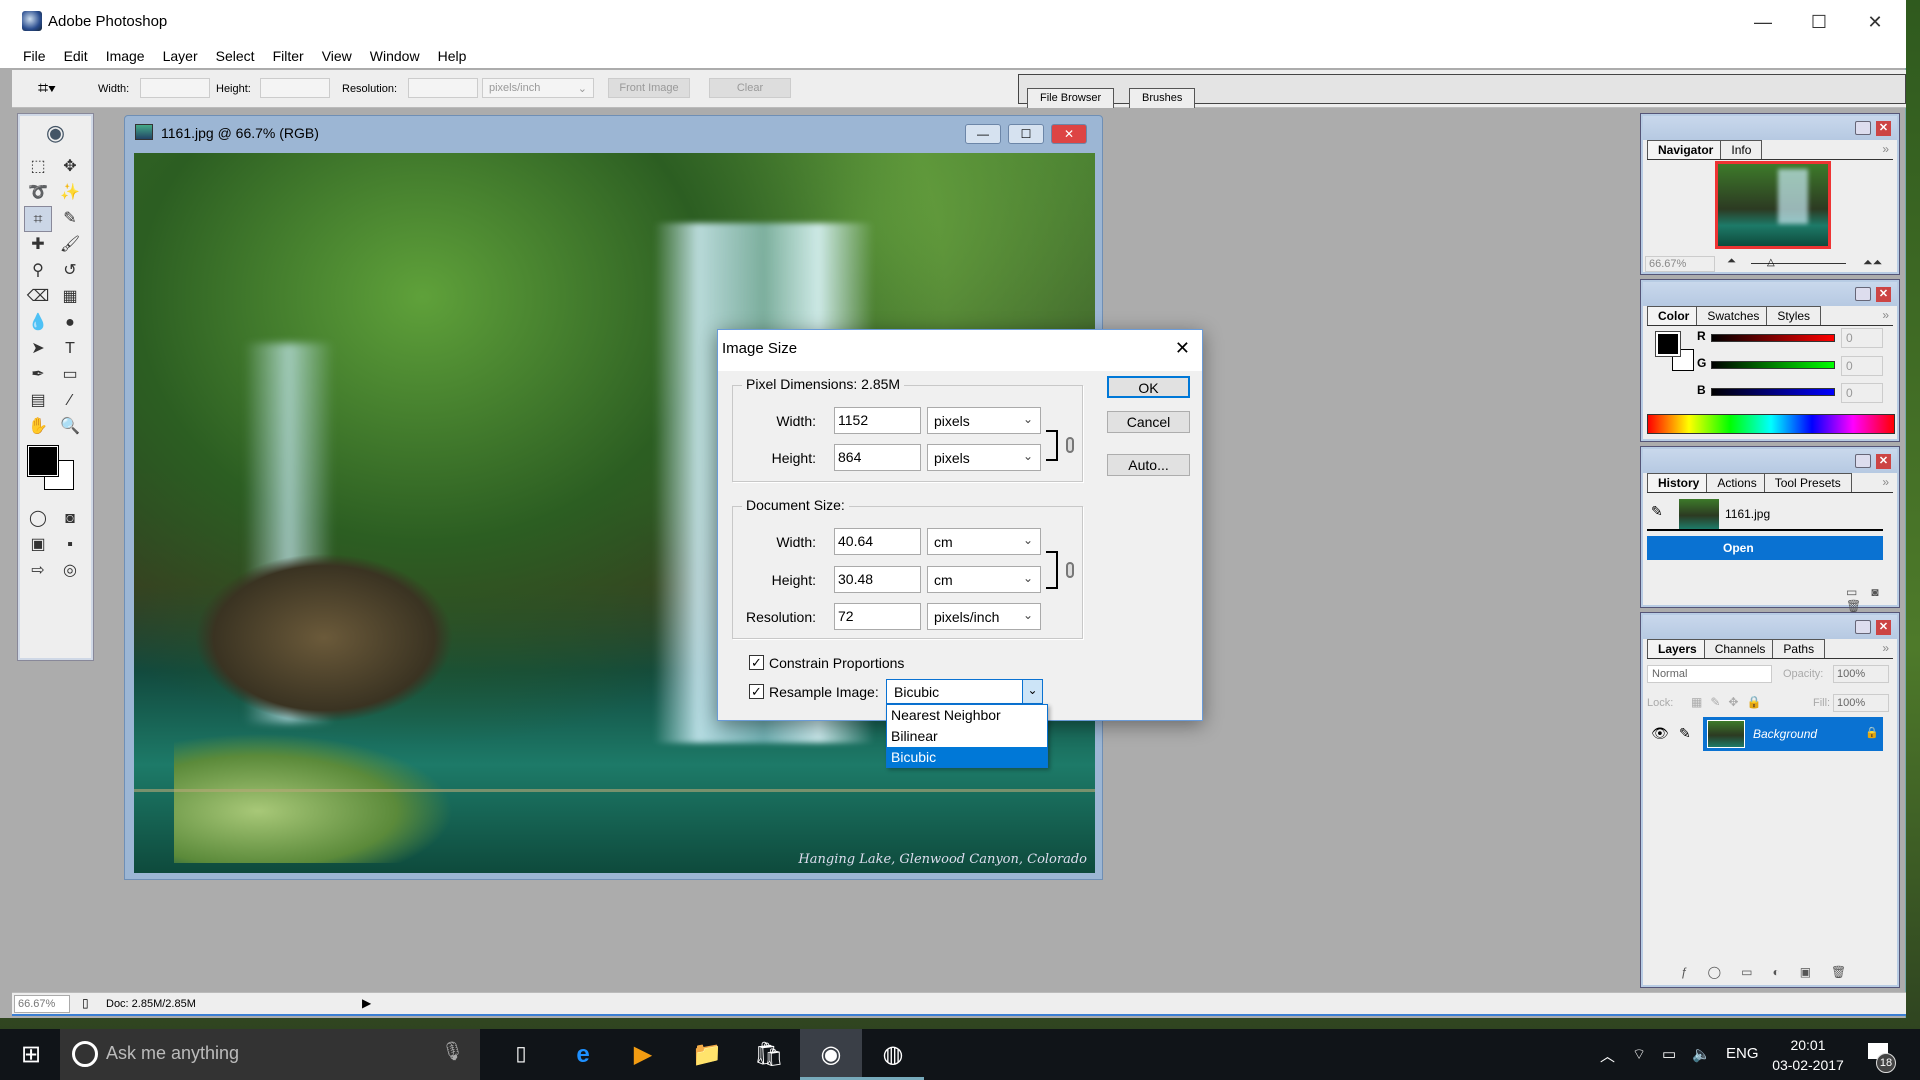  Describe the element at coordinates (1701, 1054) in the screenshot. I see `volume-icon: 🔈` at that location.